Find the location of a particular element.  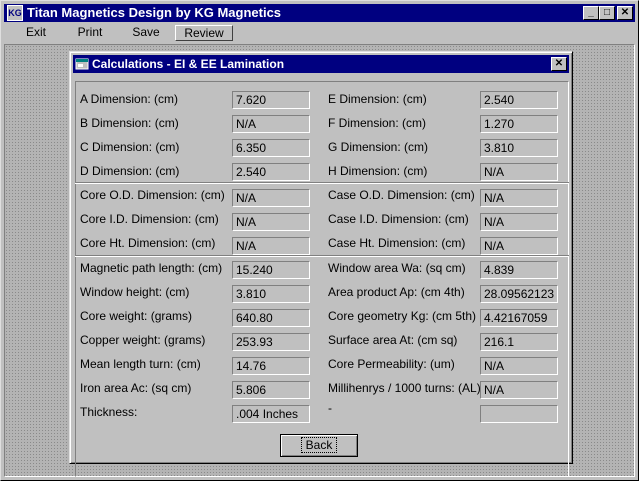

value-surface-area: 216.1 is located at coordinates (519, 342).